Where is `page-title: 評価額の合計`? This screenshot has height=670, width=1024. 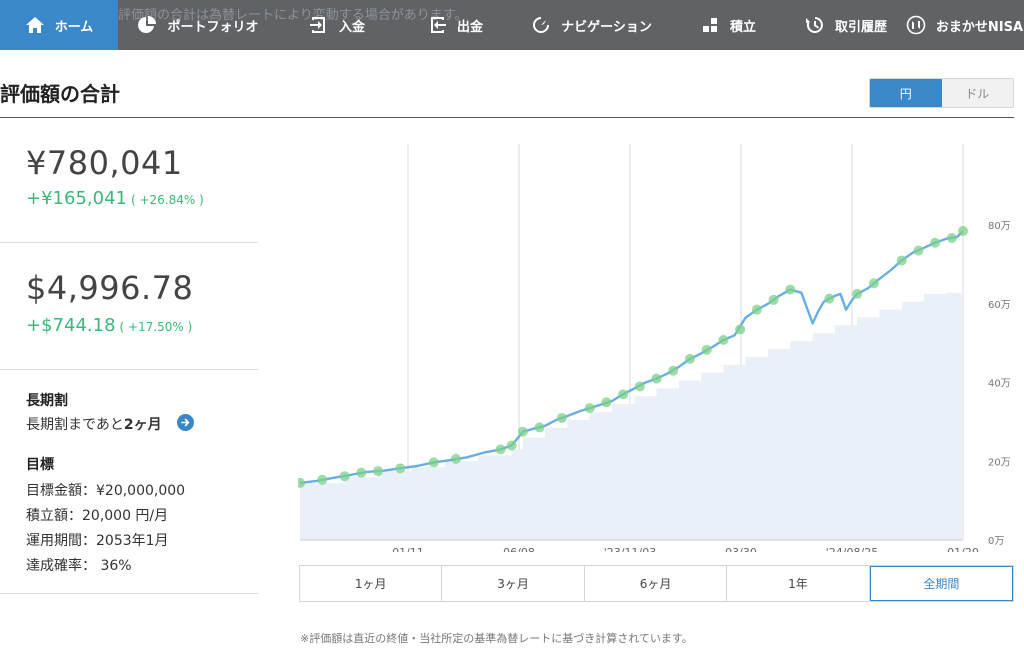
page-title: 評価額の合計 is located at coordinates (60, 94).